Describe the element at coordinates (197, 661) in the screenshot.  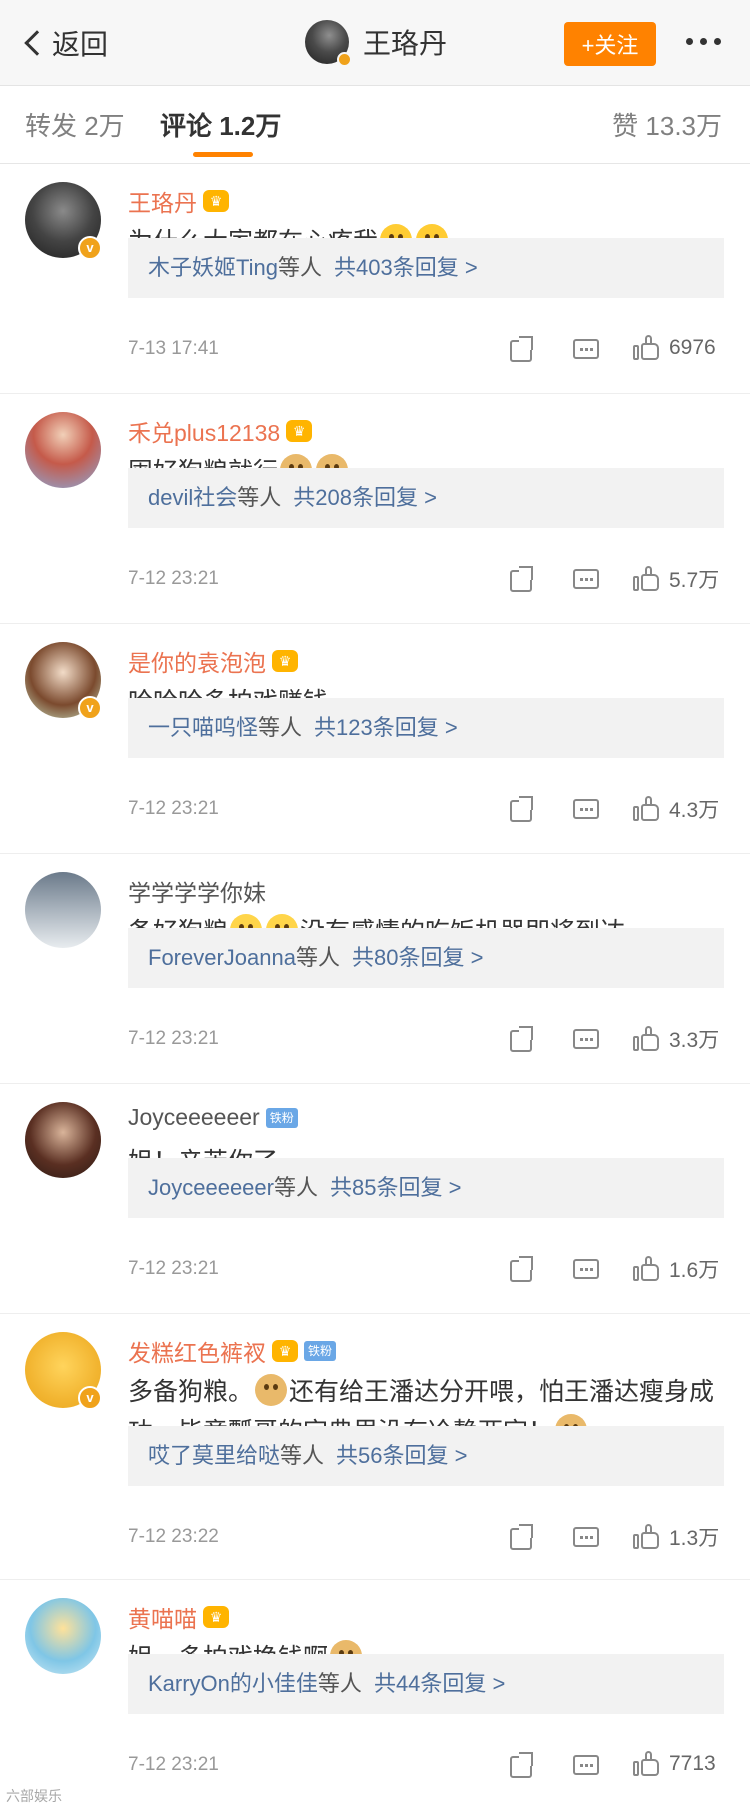
I see `username: 是你的袁泡泡` at that location.